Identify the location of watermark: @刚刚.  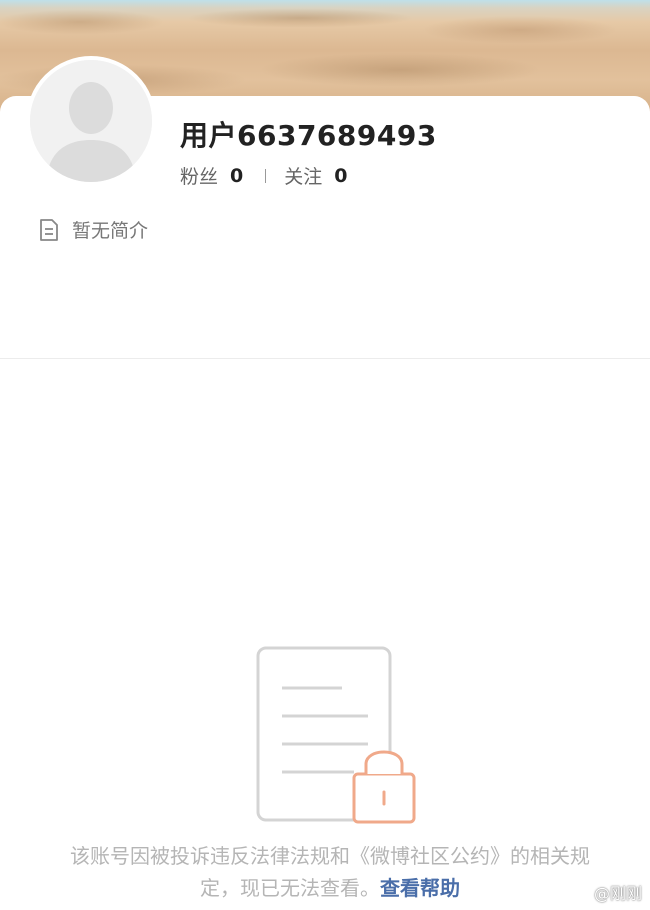
(617, 893).